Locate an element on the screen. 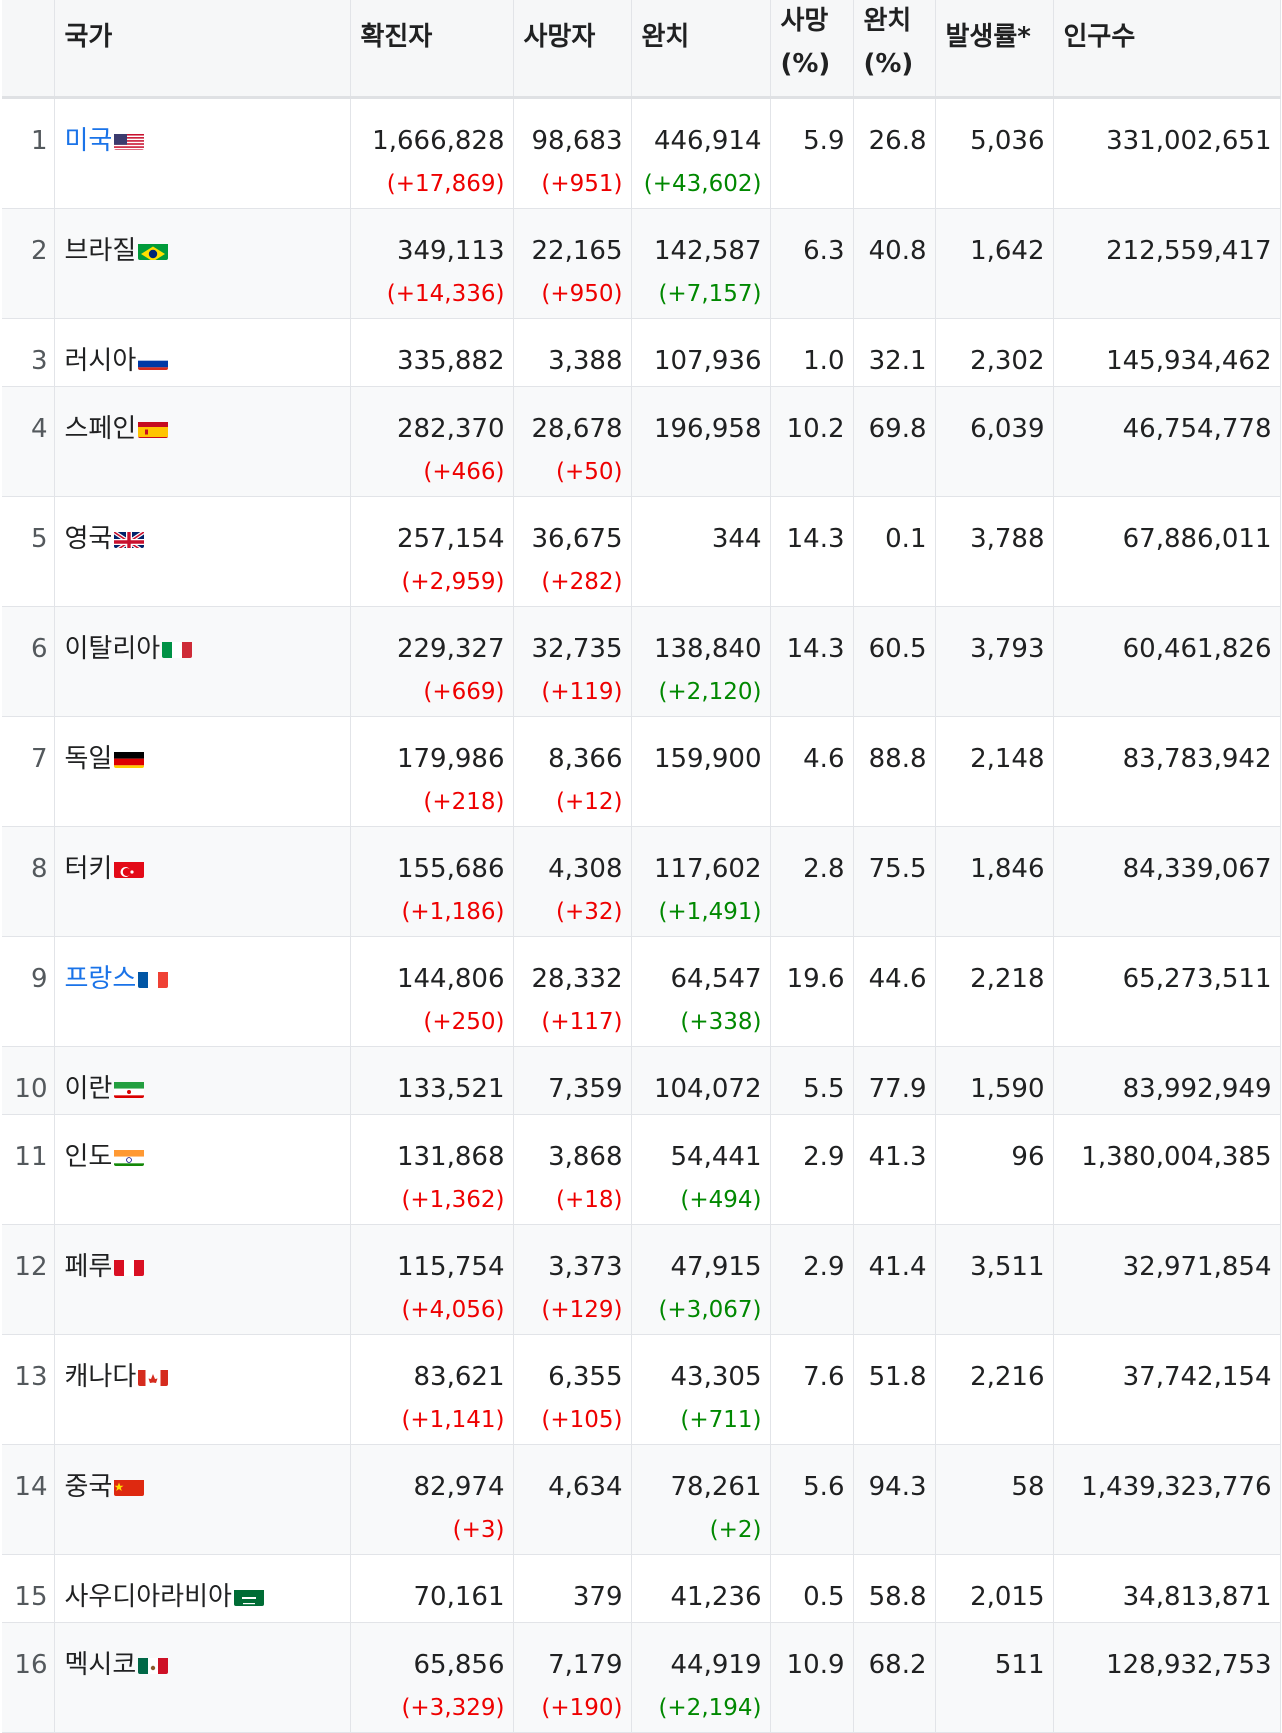  confirmed-delta: (+14,336) is located at coordinates (445, 294).